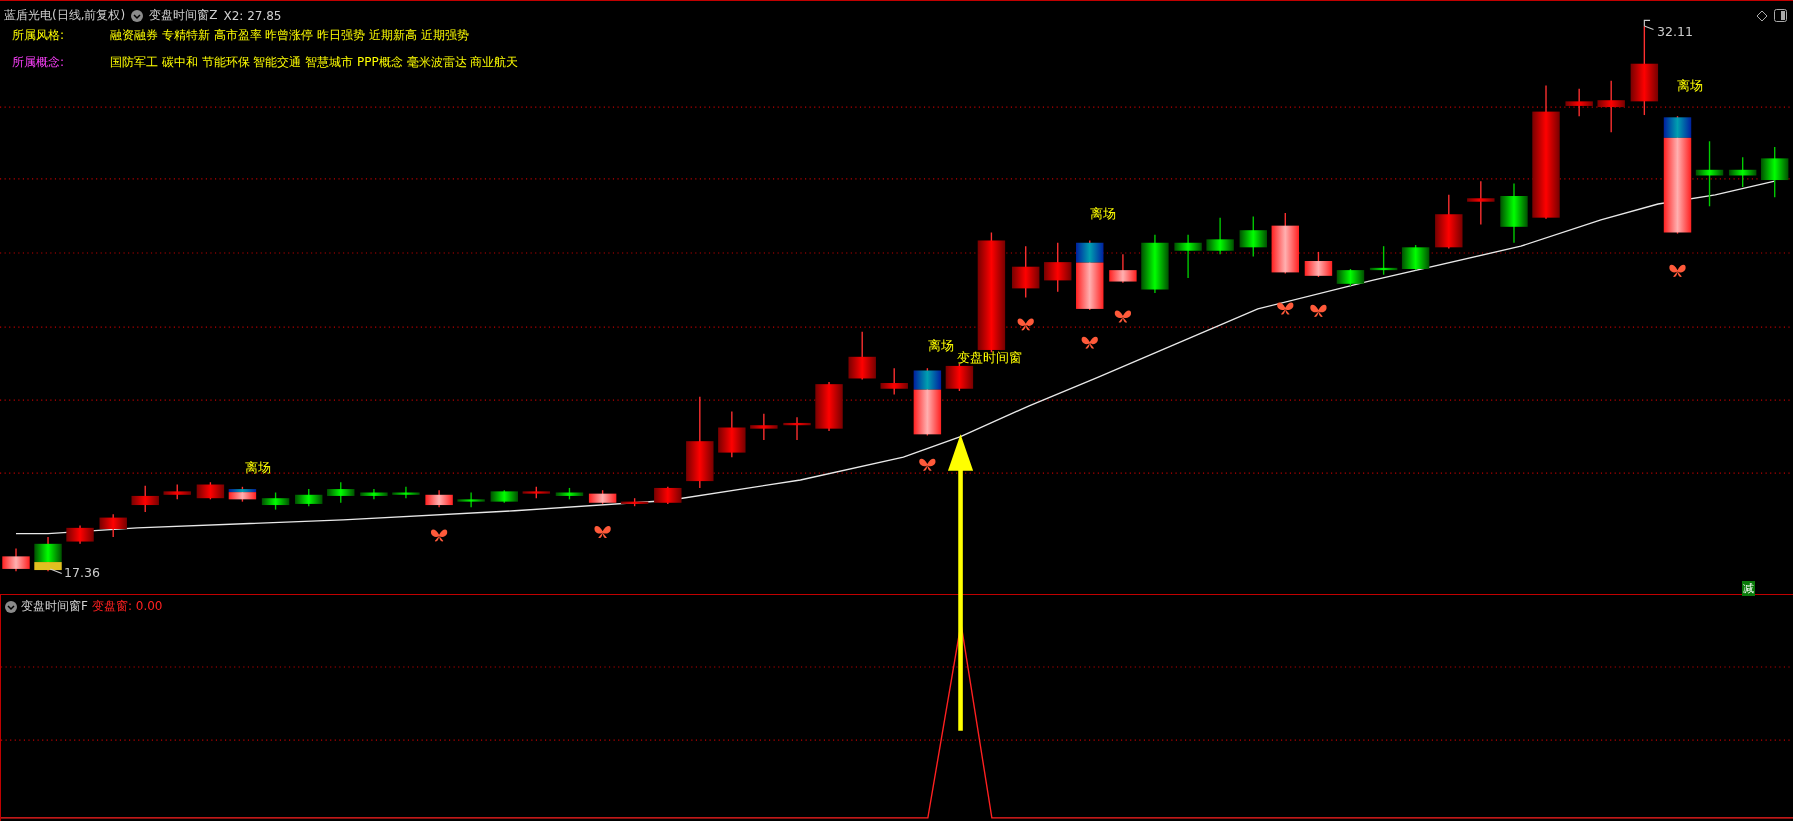 The image size is (1793, 821). What do you see at coordinates (1748, 588) in the screenshot?
I see `reduce-badge: 减` at bounding box center [1748, 588].